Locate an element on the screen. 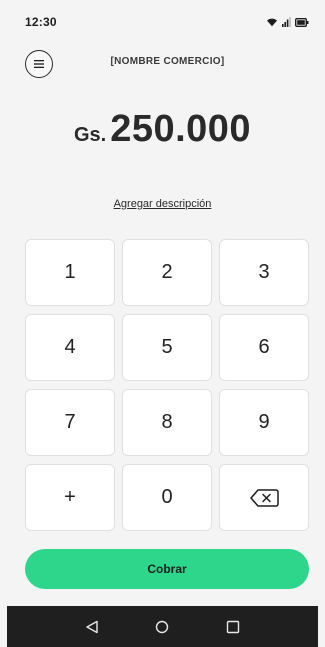  key-4: 4 is located at coordinates (70, 347).